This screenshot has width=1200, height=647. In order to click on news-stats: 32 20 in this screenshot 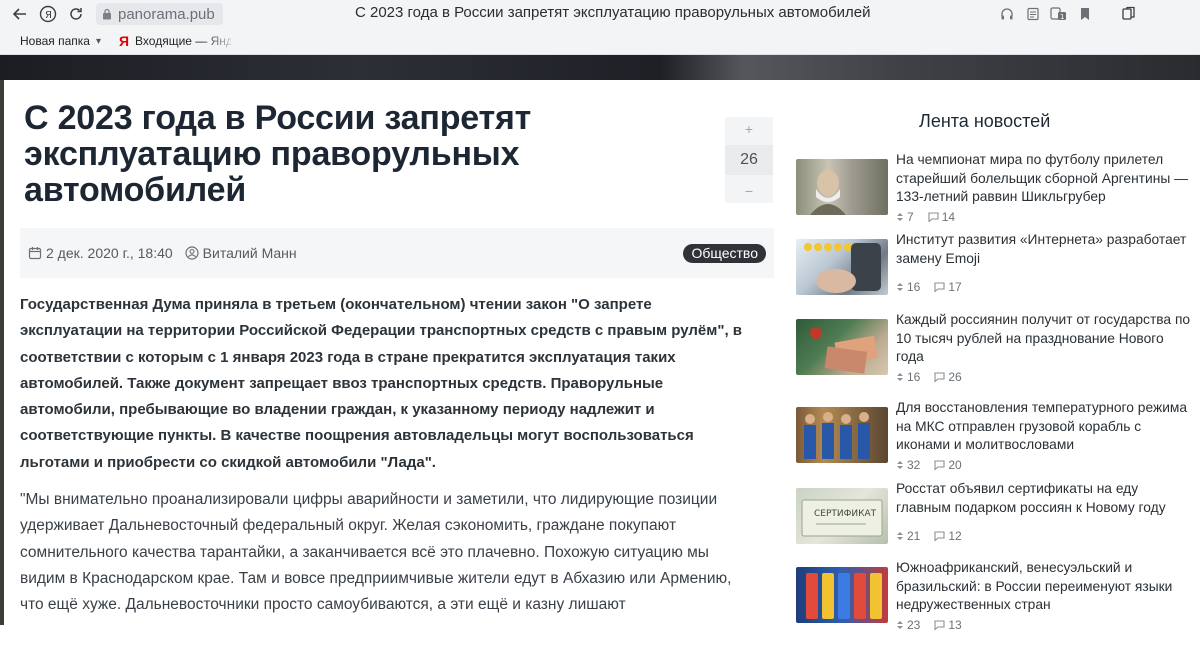, I will do `click(929, 465)`.